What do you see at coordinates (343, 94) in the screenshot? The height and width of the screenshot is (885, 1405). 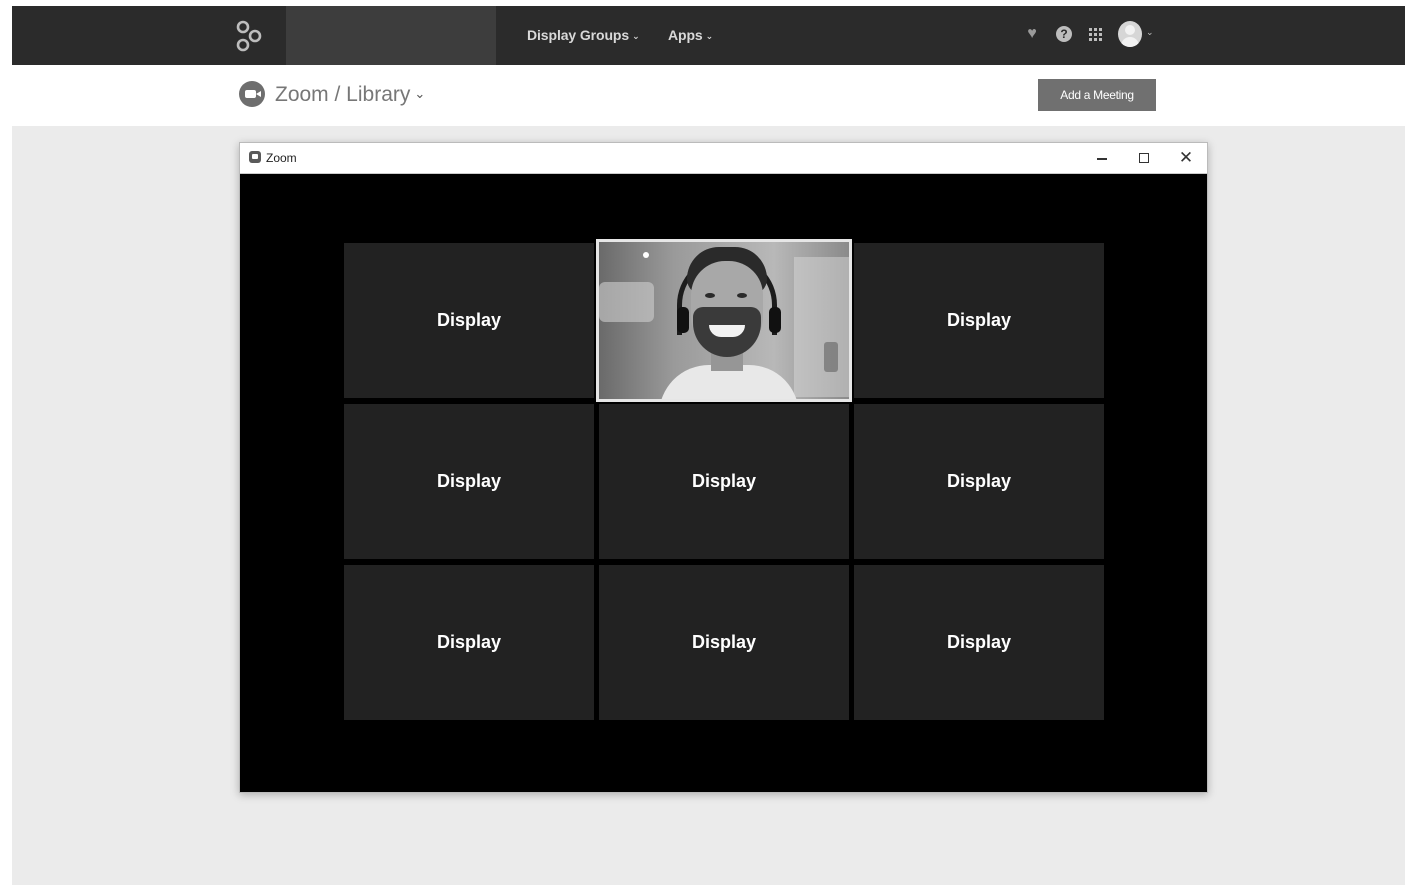 I see `breadcrumb-label: Zoom / Library` at bounding box center [343, 94].